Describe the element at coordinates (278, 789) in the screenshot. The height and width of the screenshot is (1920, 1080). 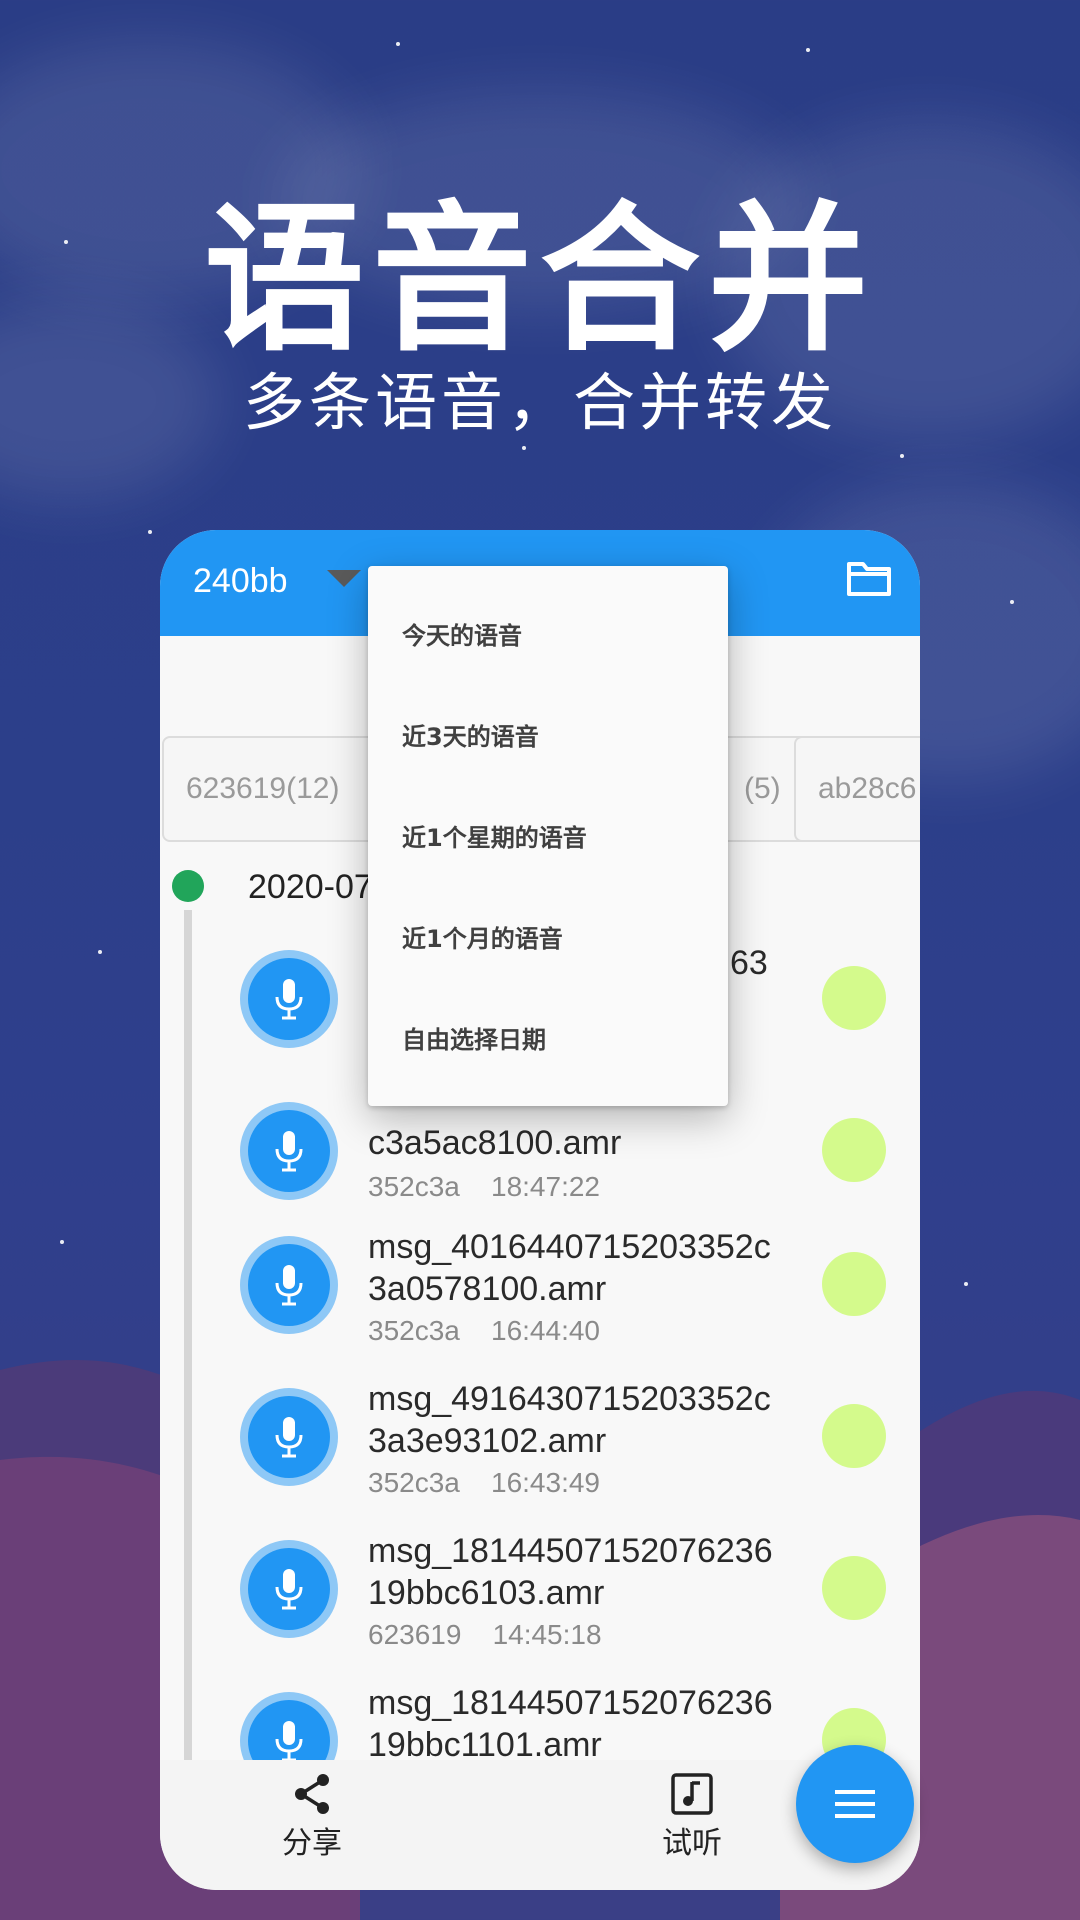
I see `chip-contact: 623619(12)` at that location.